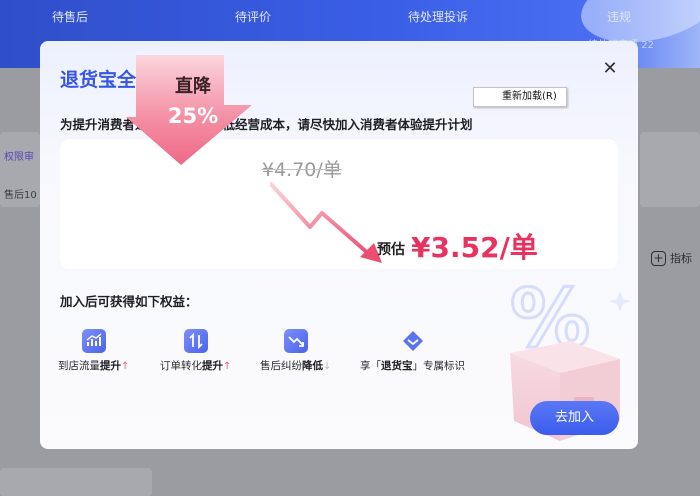 This screenshot has height=496, width=700. I want to click on close-button: ✕, so click(610, 69).